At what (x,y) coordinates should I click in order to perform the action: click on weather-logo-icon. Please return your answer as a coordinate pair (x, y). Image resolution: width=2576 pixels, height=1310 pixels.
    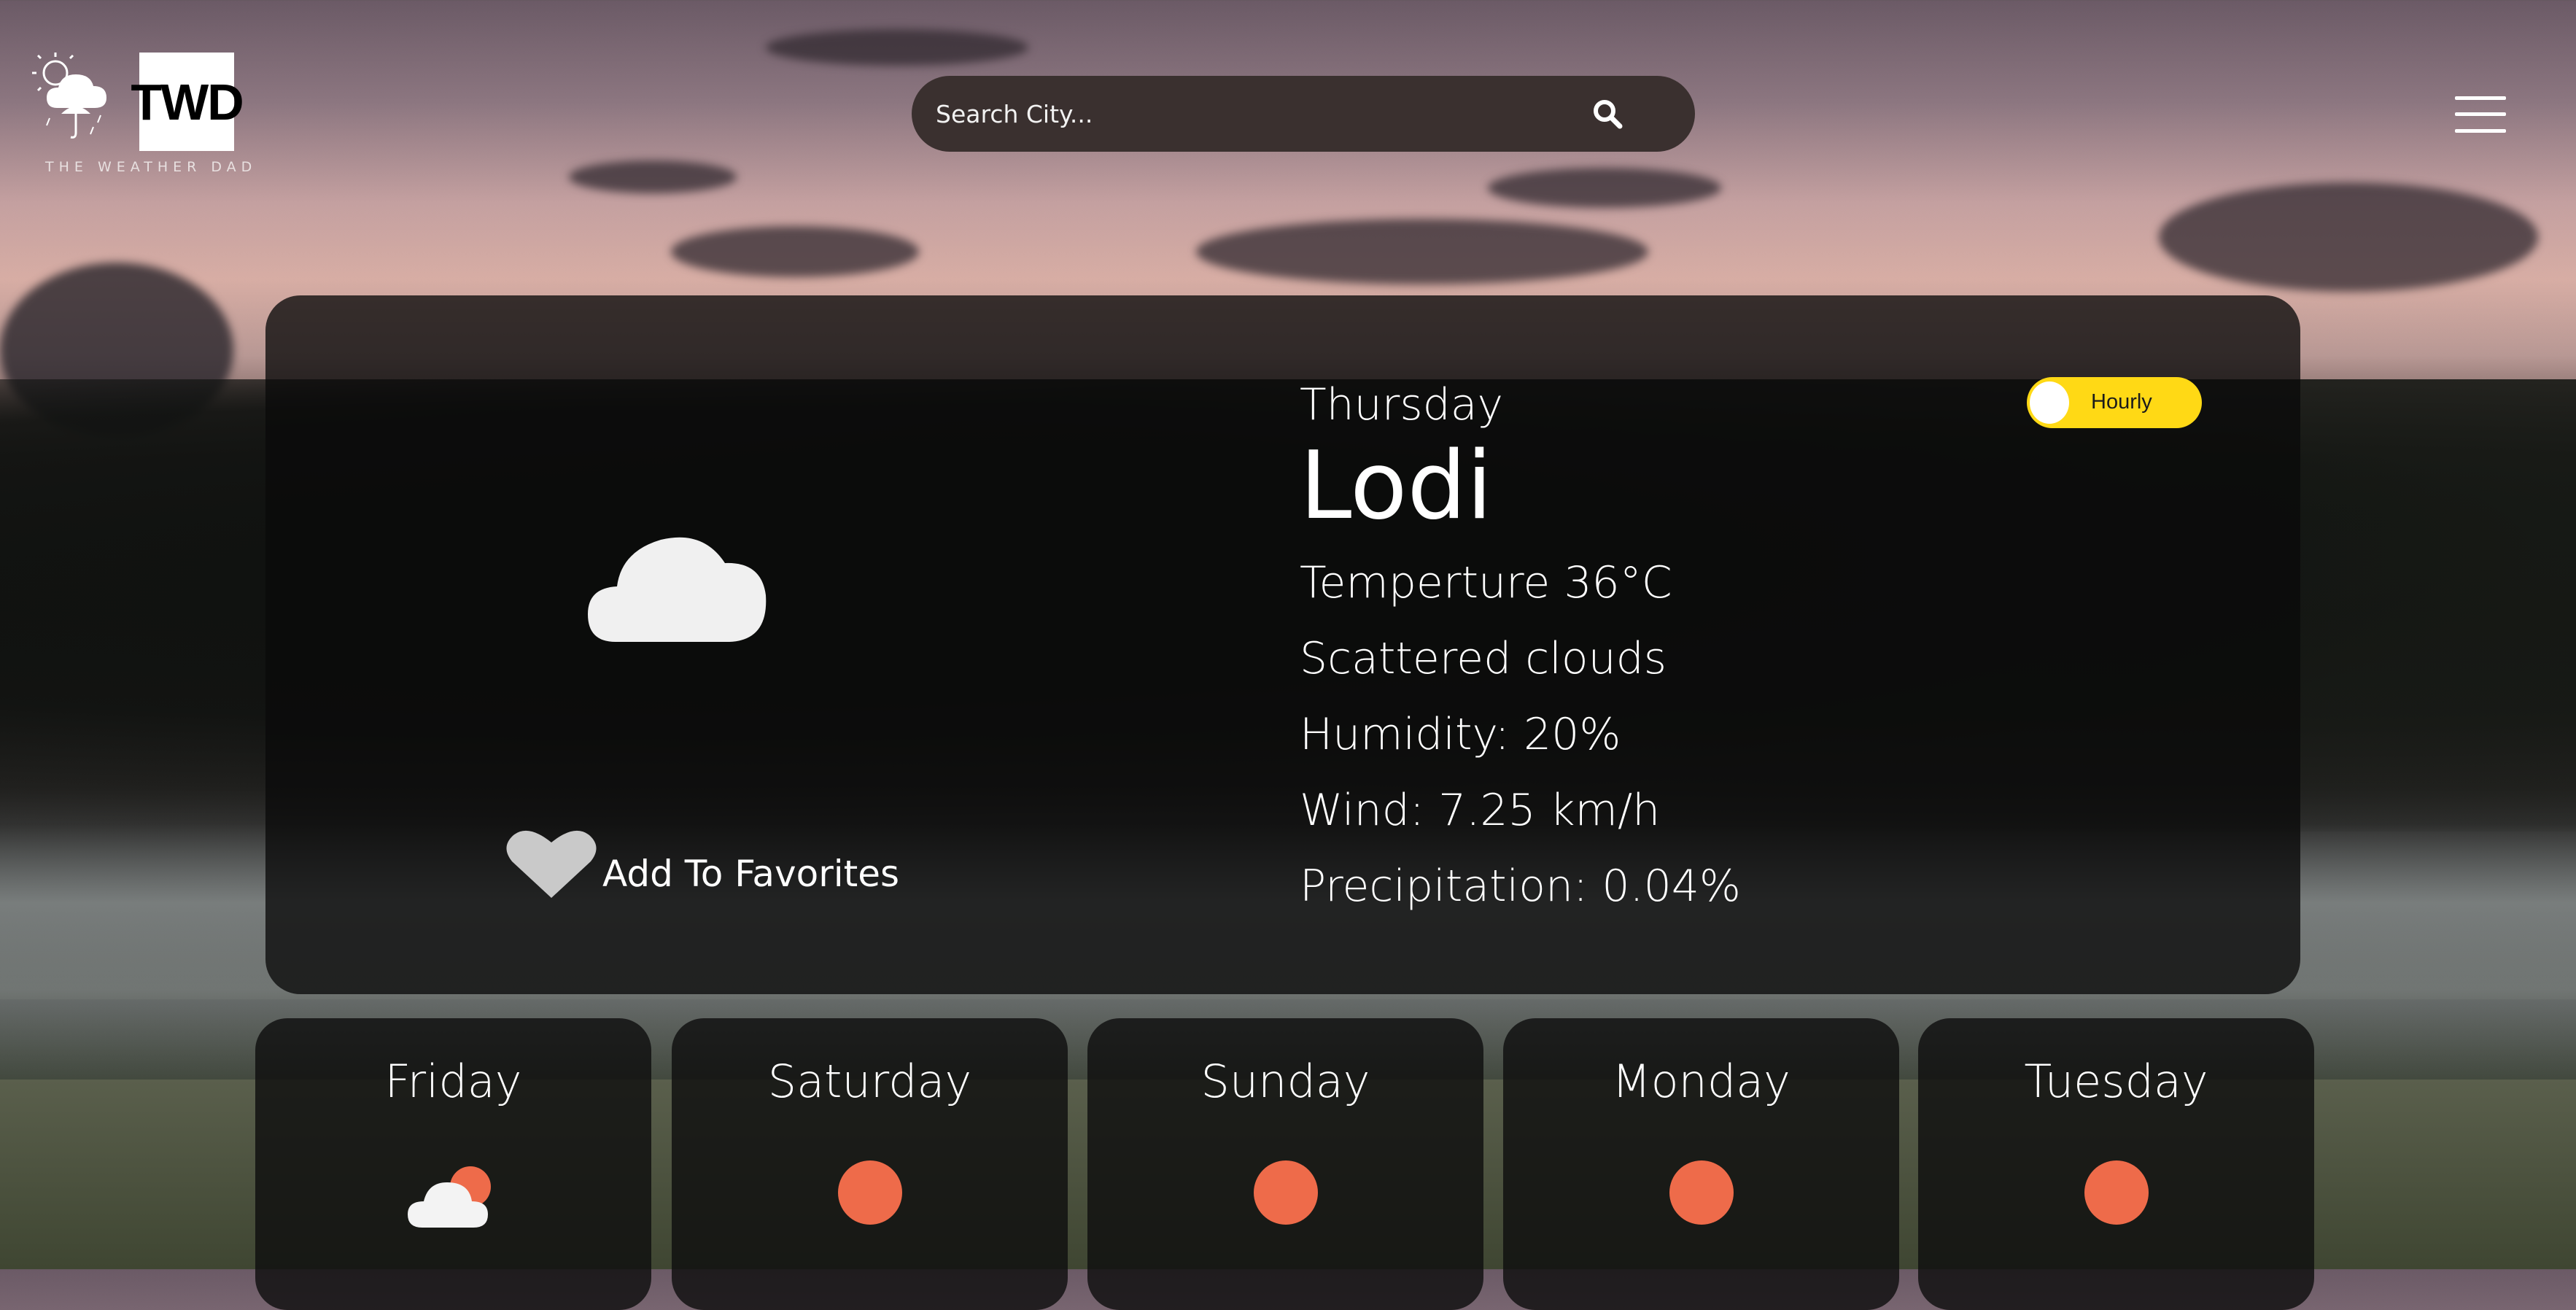
    Looking at the image, I should click on (69, 96).